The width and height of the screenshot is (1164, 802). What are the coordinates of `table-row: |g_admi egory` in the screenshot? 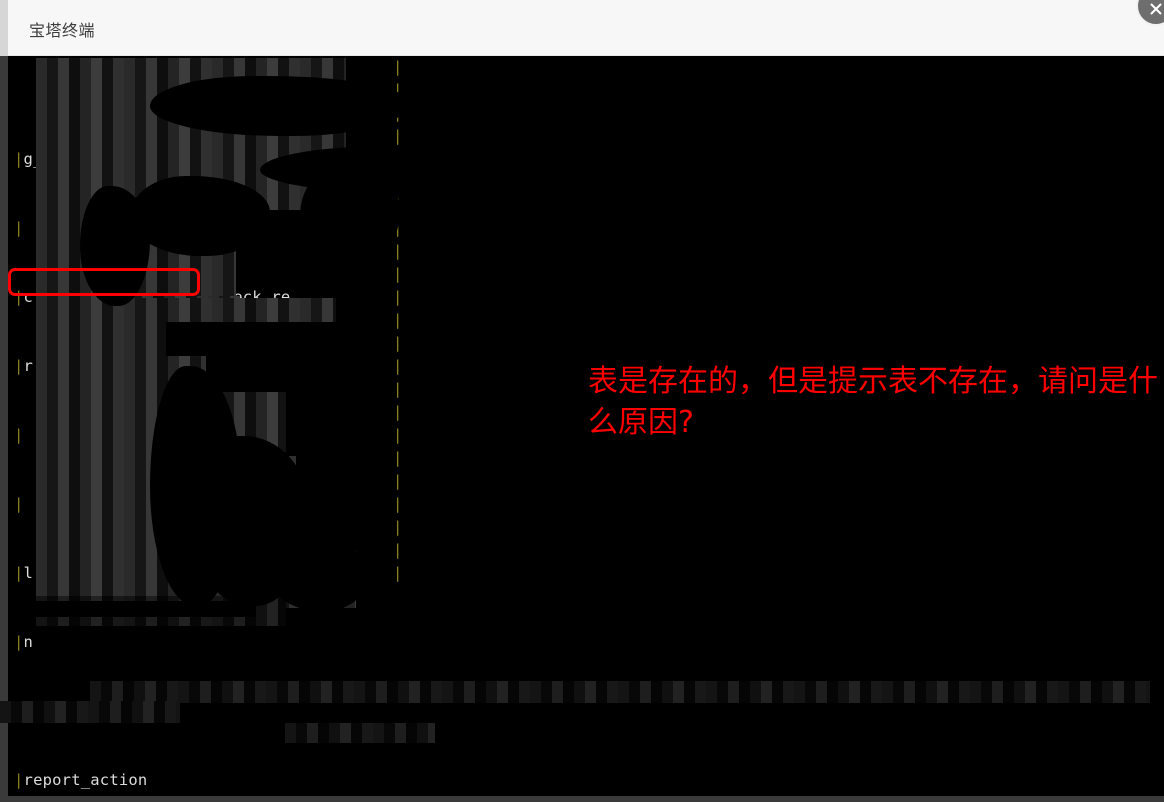 It's located at (157, 159).